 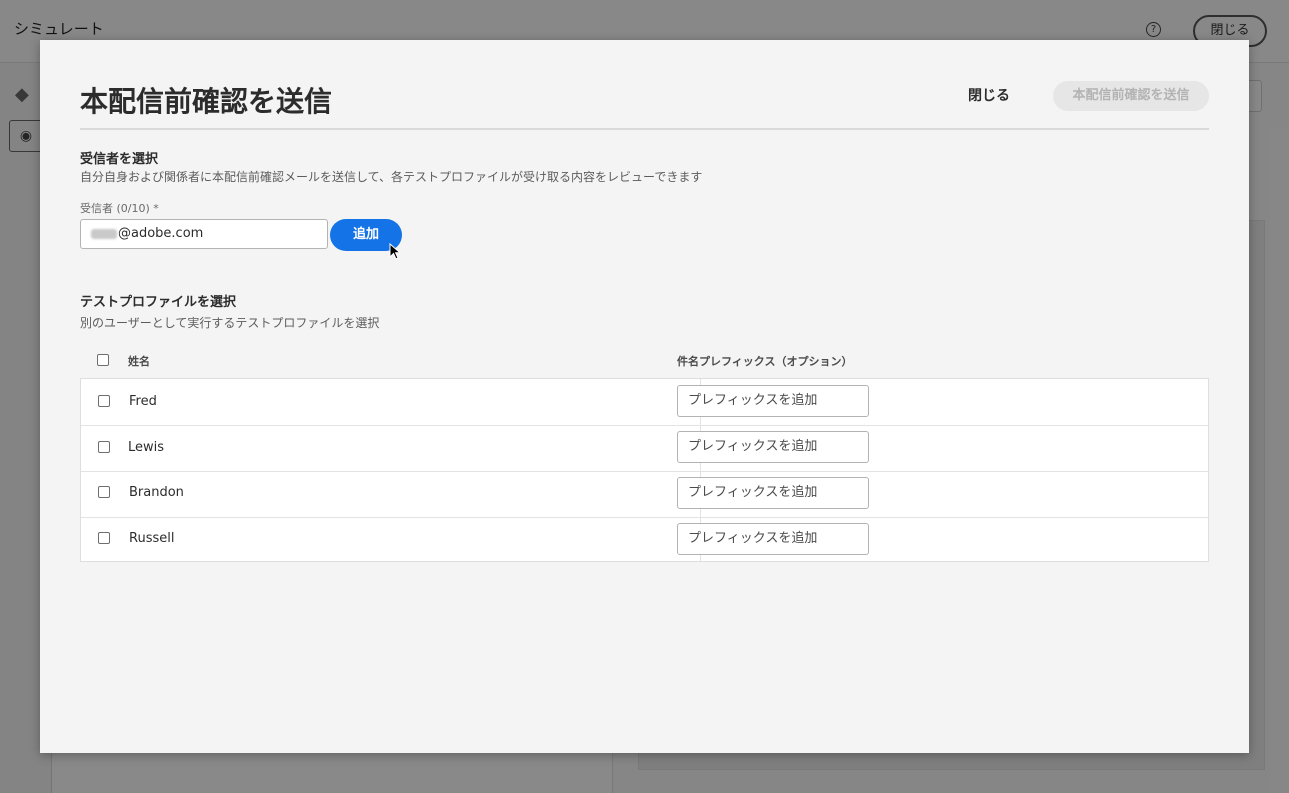 I want to click on blurred-username, so click(x=104, y=233).